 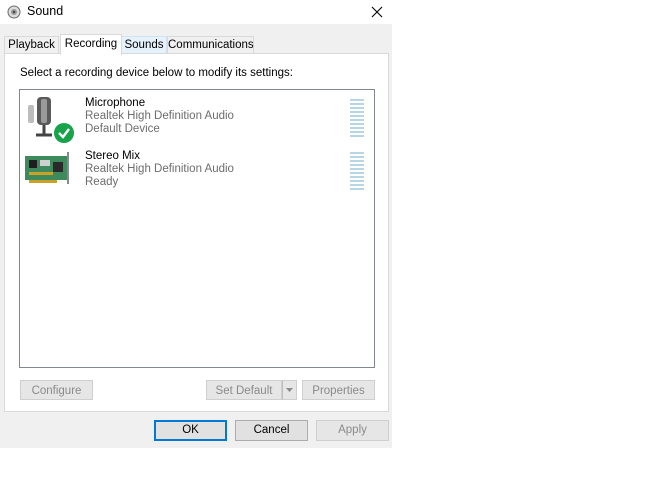 What do you see at coordinates (244, 390) in the screenshot?
I see `set-default-button: Set Default` at bounding box center [244, 390].